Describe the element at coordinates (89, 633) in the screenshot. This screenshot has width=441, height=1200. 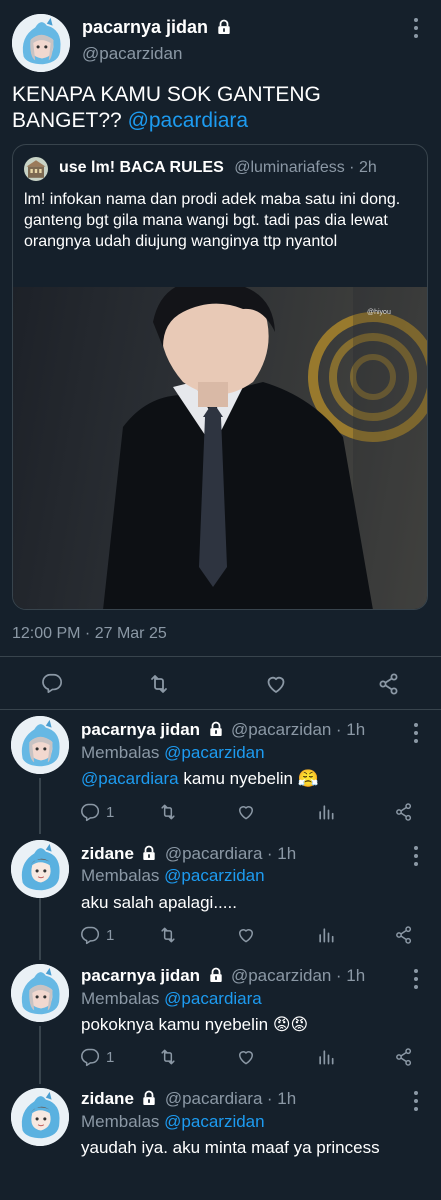
I see `main-timestamp: 12:00 PM · 27 Mar 25` at that location.